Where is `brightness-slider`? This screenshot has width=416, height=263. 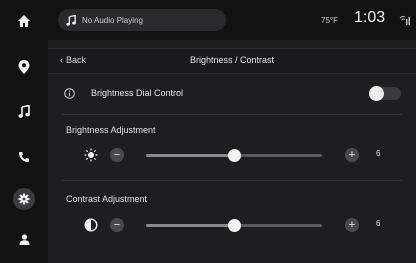
brightness-slider is located at coordinates (234, 155).